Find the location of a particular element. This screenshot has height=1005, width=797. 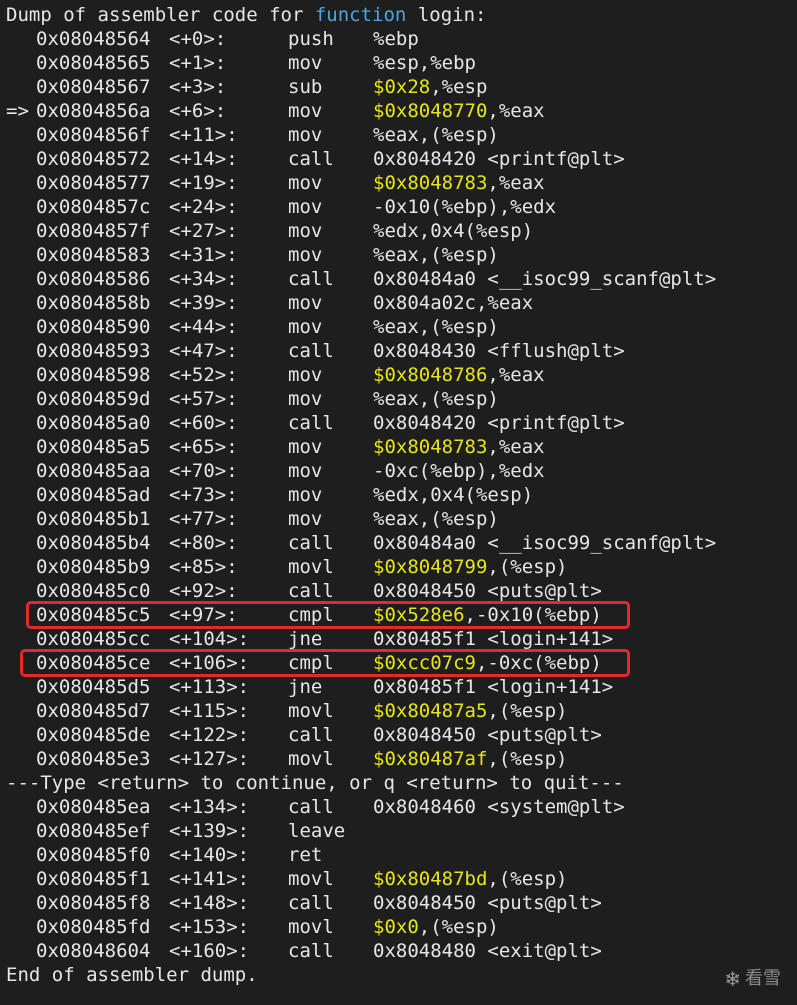

operand-text: %ebp is located at coordinates (396, 39).